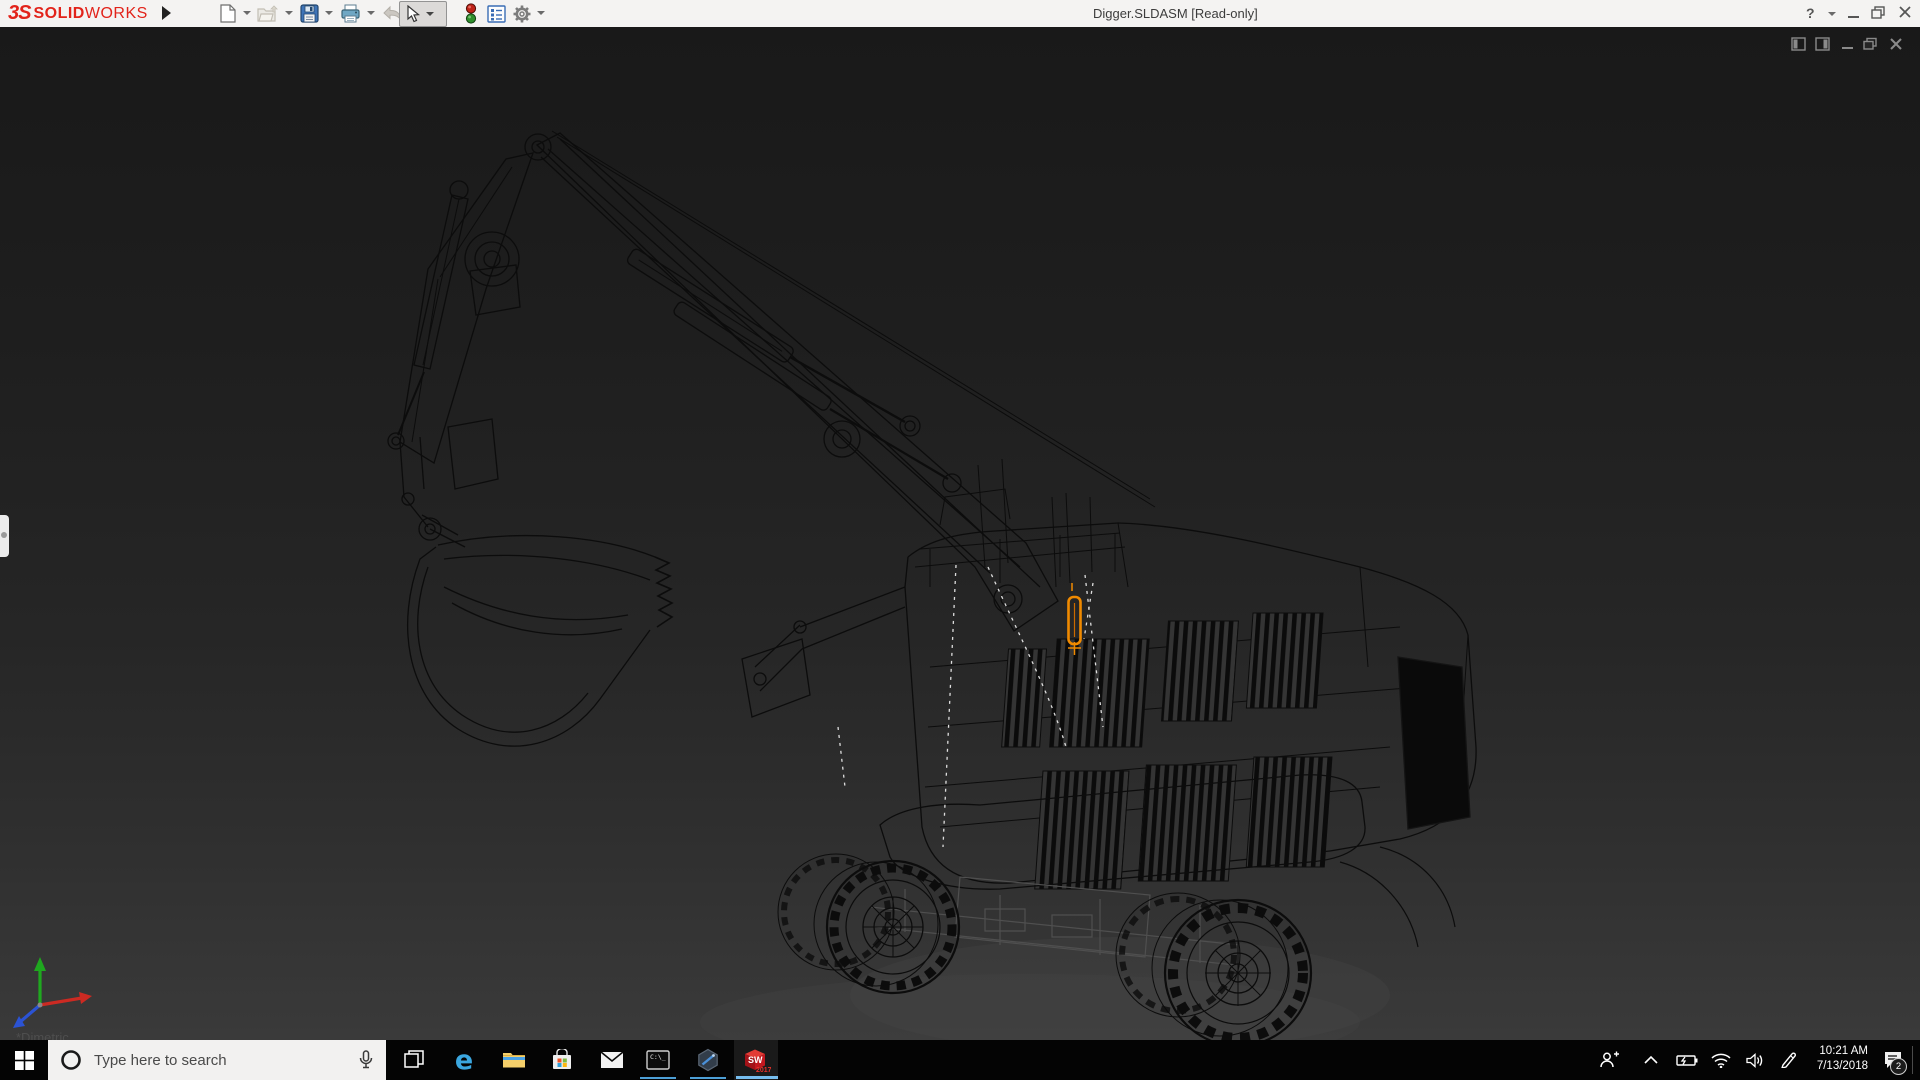  Describe the element at coordinates (42, 1035) in the screenshot. I see `view-orientation-label: *Dimetric` at that location.